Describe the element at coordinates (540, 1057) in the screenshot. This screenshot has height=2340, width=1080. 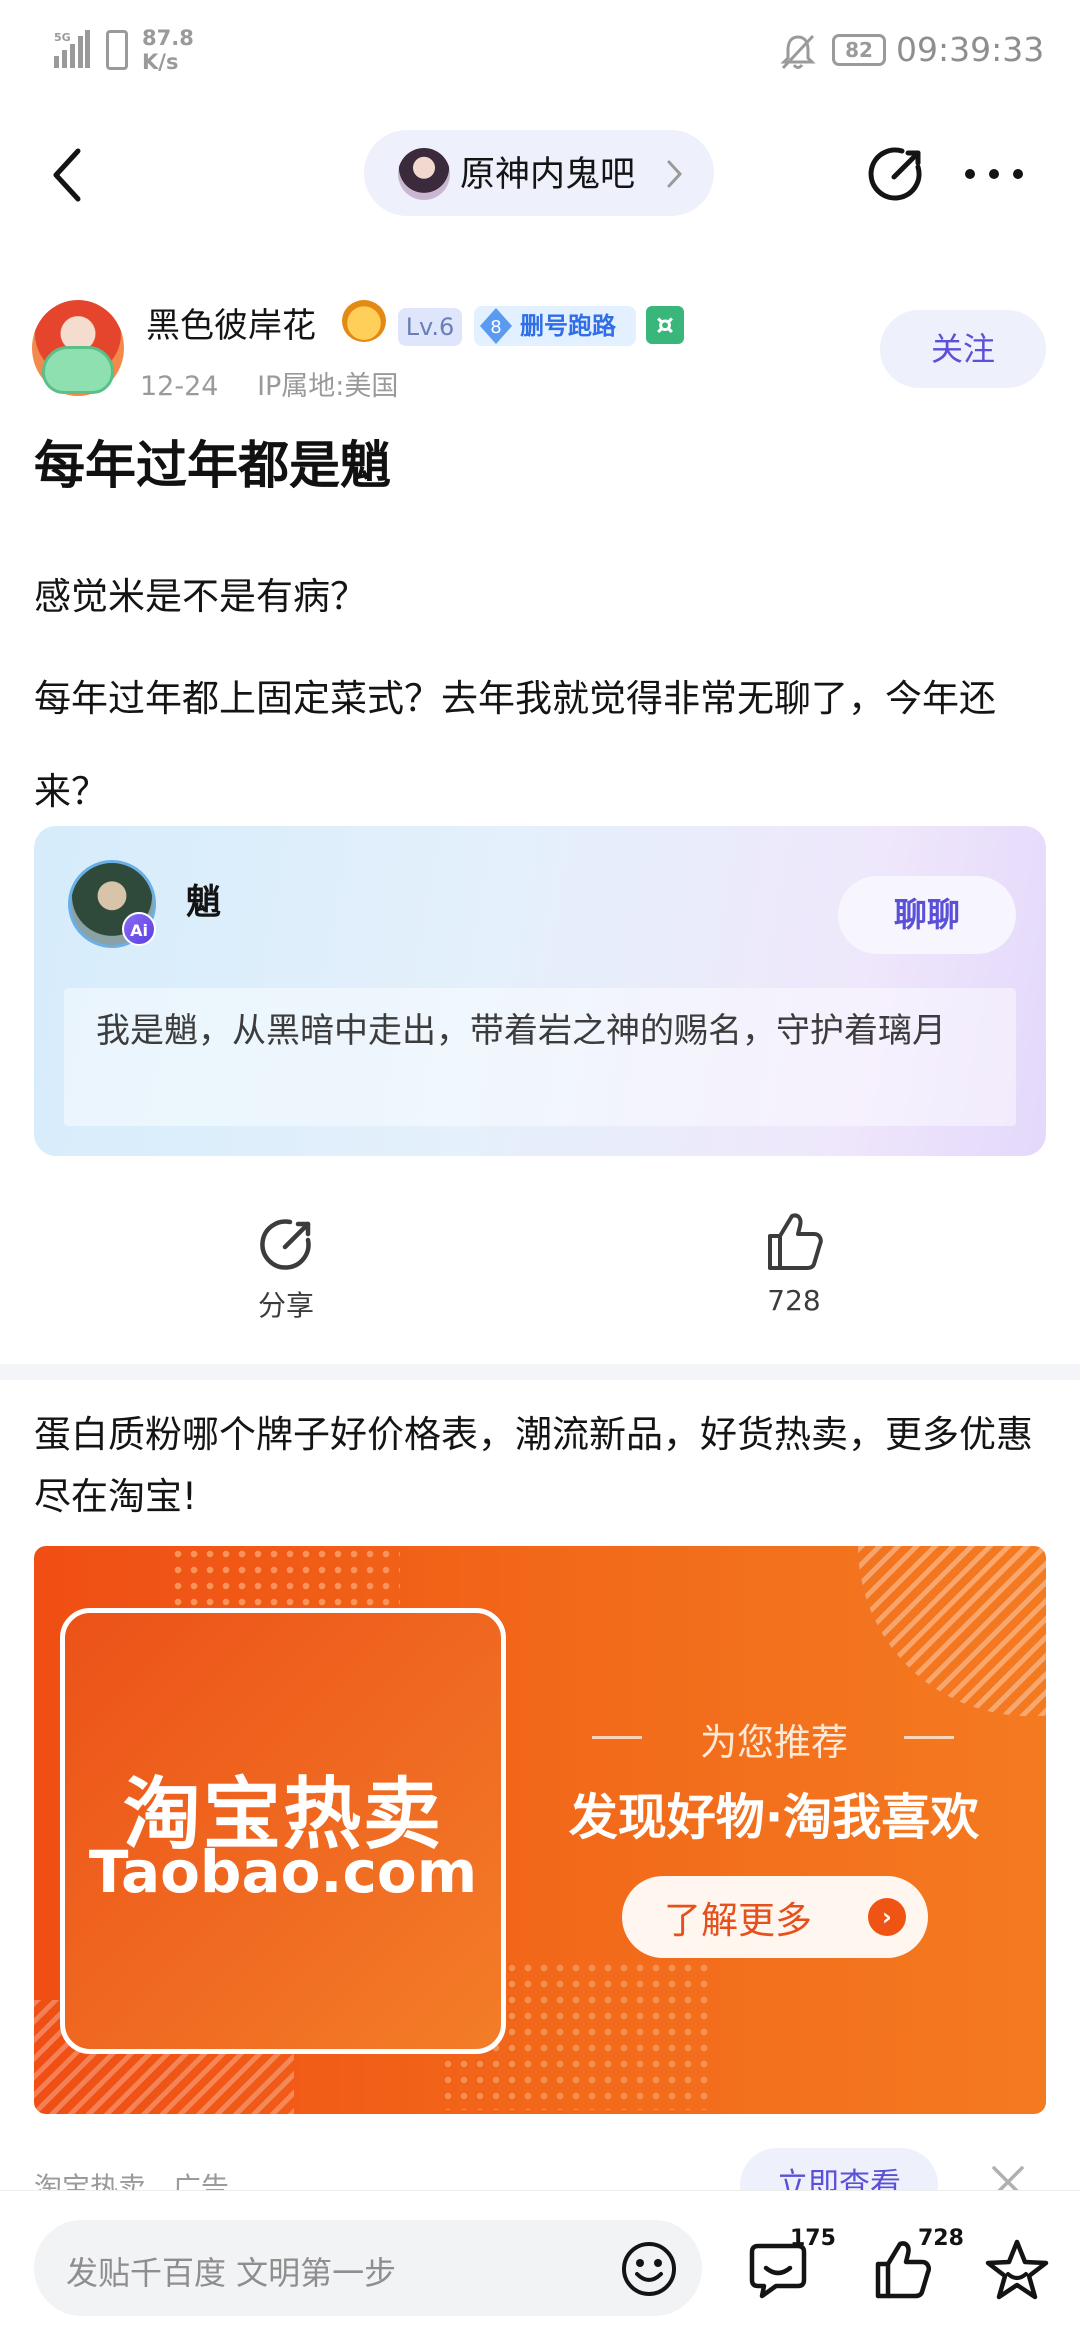
I see `ai-description-box` at that location.